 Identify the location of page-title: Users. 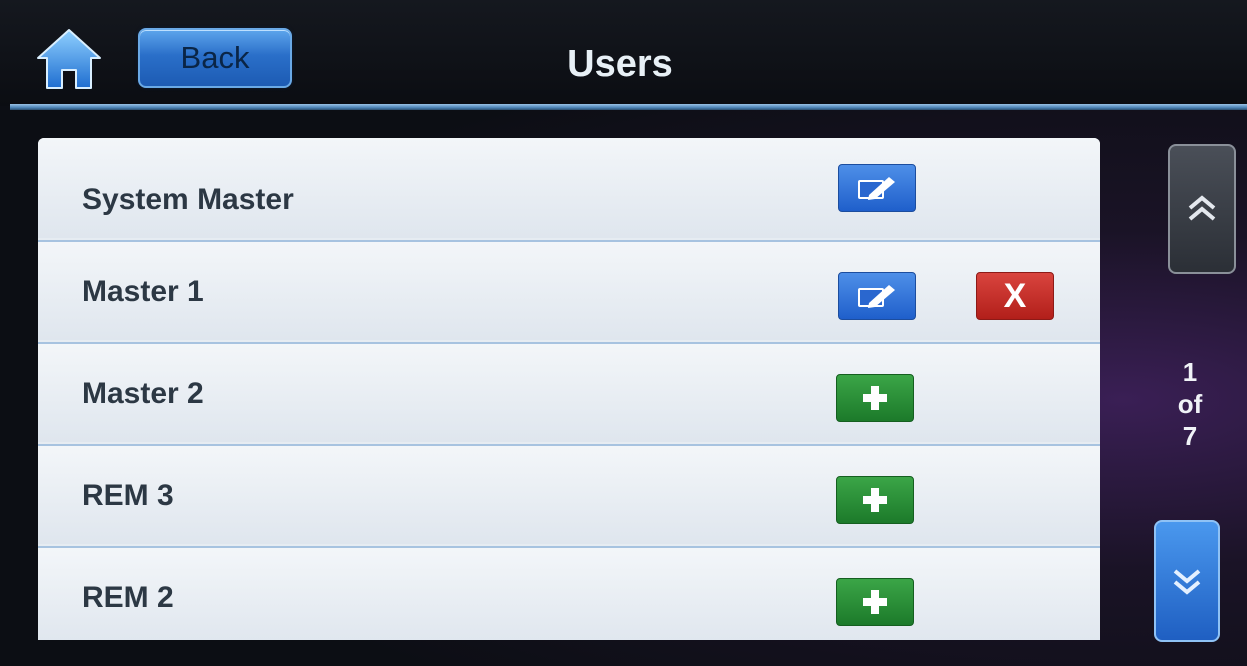
(620, 64).